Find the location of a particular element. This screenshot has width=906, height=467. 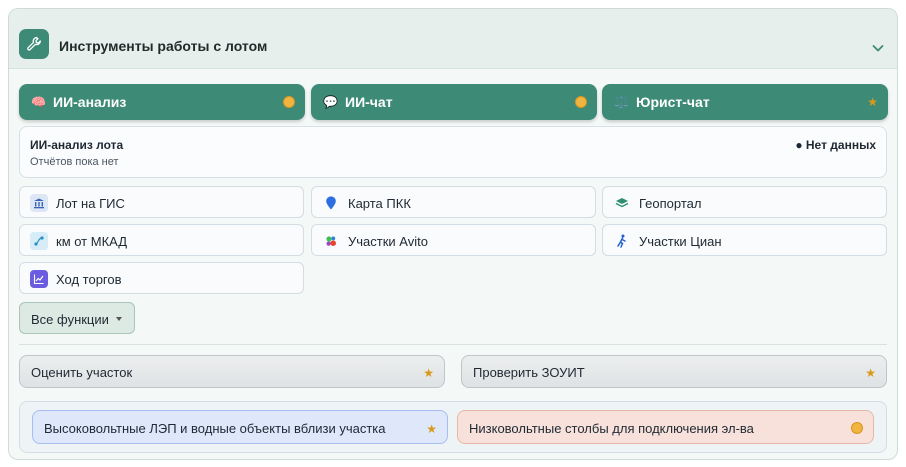

tool-label: Участки Циан is located at coordinates (680, 241).